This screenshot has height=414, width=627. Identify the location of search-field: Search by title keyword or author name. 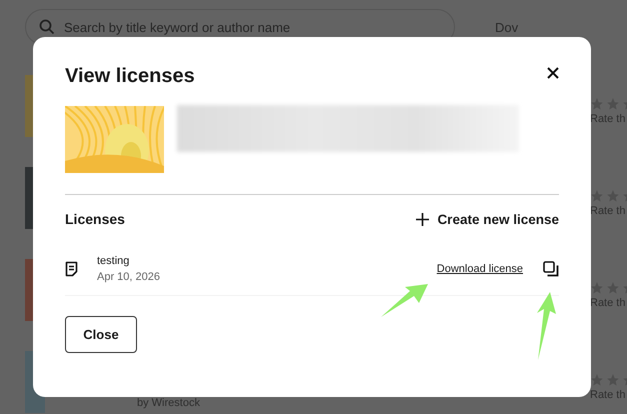
(240, 27).